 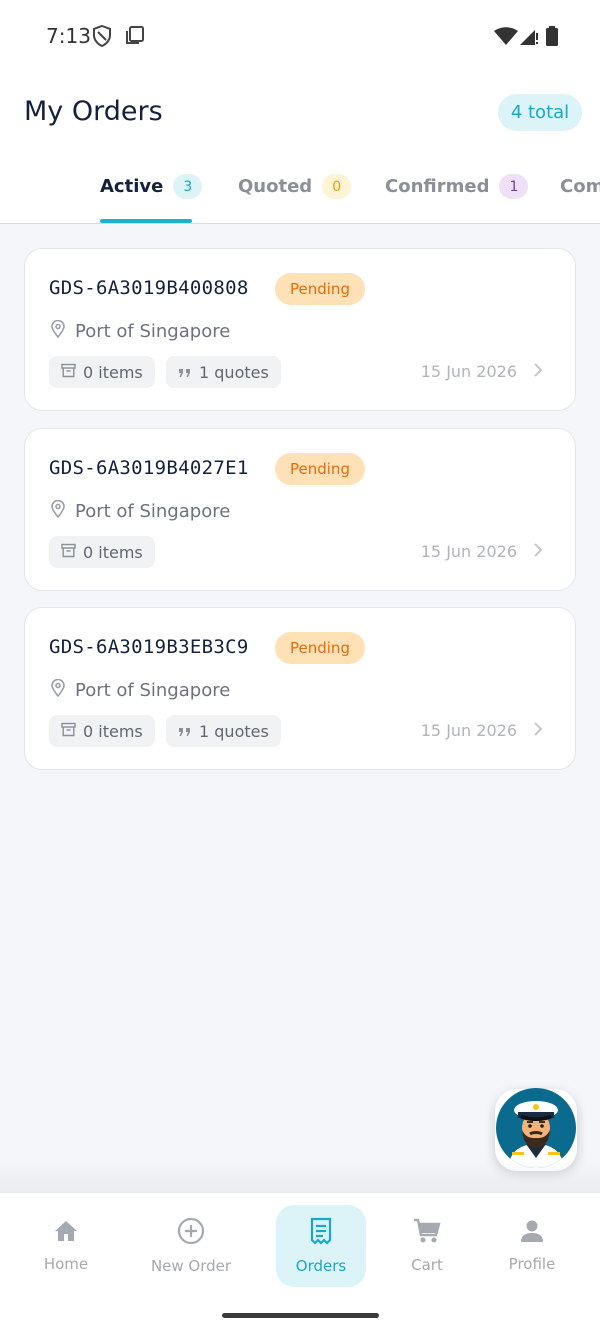 I want to click on order-id: GDS-6A3019B4027E1, so click(x=149, y=468).